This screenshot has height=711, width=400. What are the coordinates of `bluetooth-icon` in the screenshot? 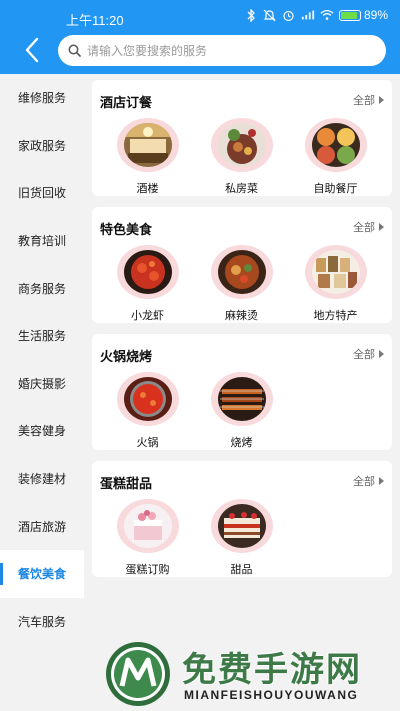 It's located at (251, 15).